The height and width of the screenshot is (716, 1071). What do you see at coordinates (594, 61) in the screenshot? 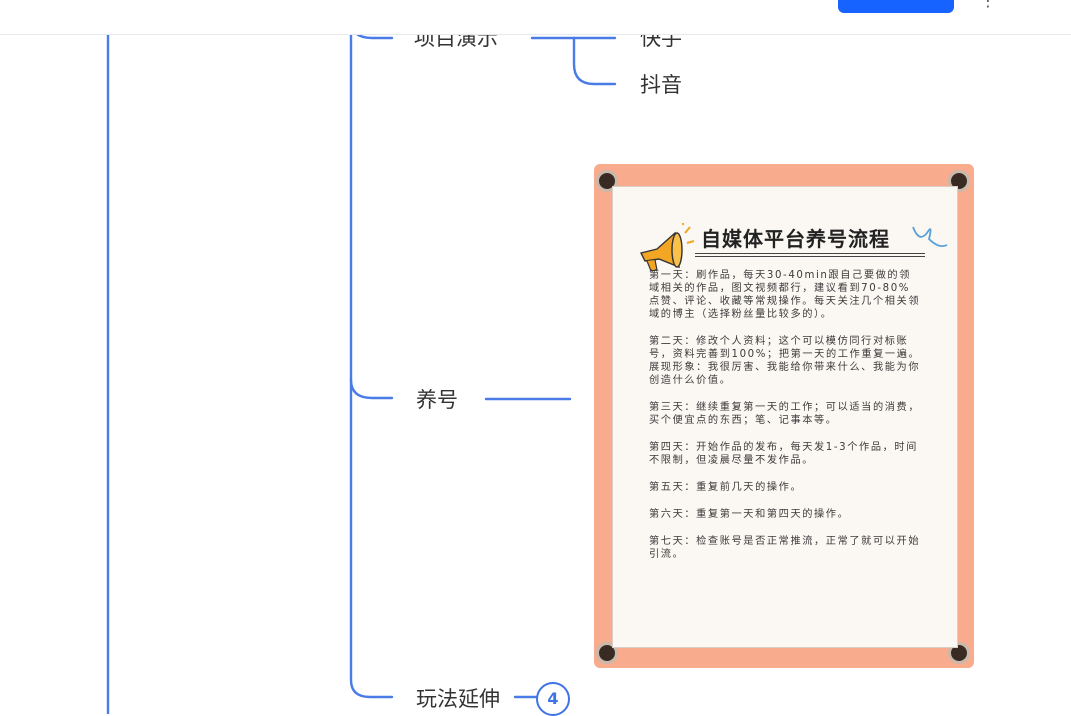
I see `branch-douyin` at bounding box center [594, 61].